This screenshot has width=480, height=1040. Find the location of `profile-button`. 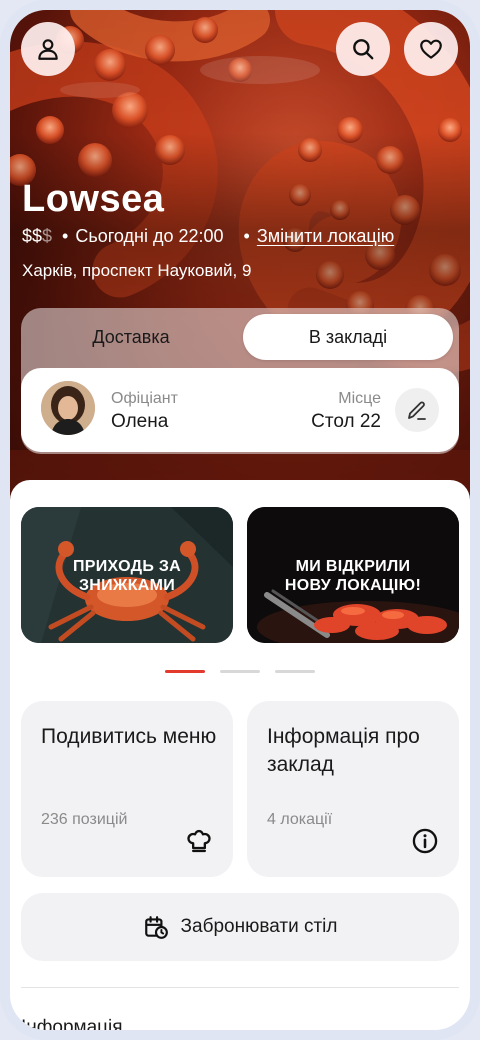

profile-button is located at coordinates (48, 49).